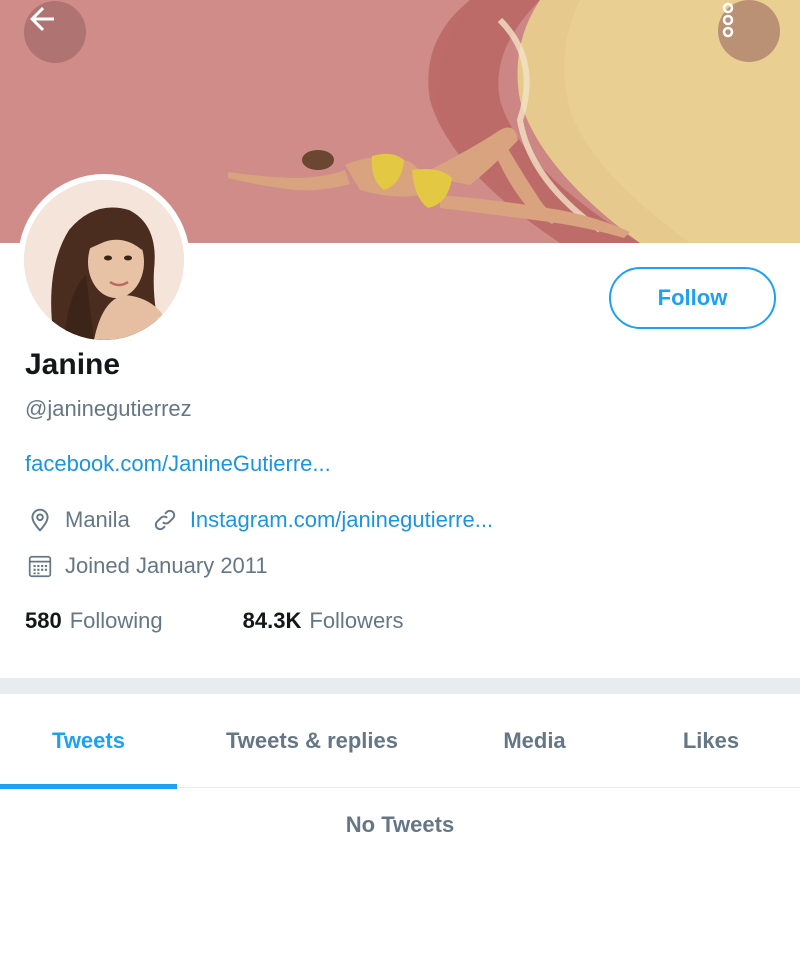 Image resolution: width=800 pixels, height=970 pixels. Describe the element at coordinates (42, 19) in the screenshot. I see `arrow-left-icon` at that location.